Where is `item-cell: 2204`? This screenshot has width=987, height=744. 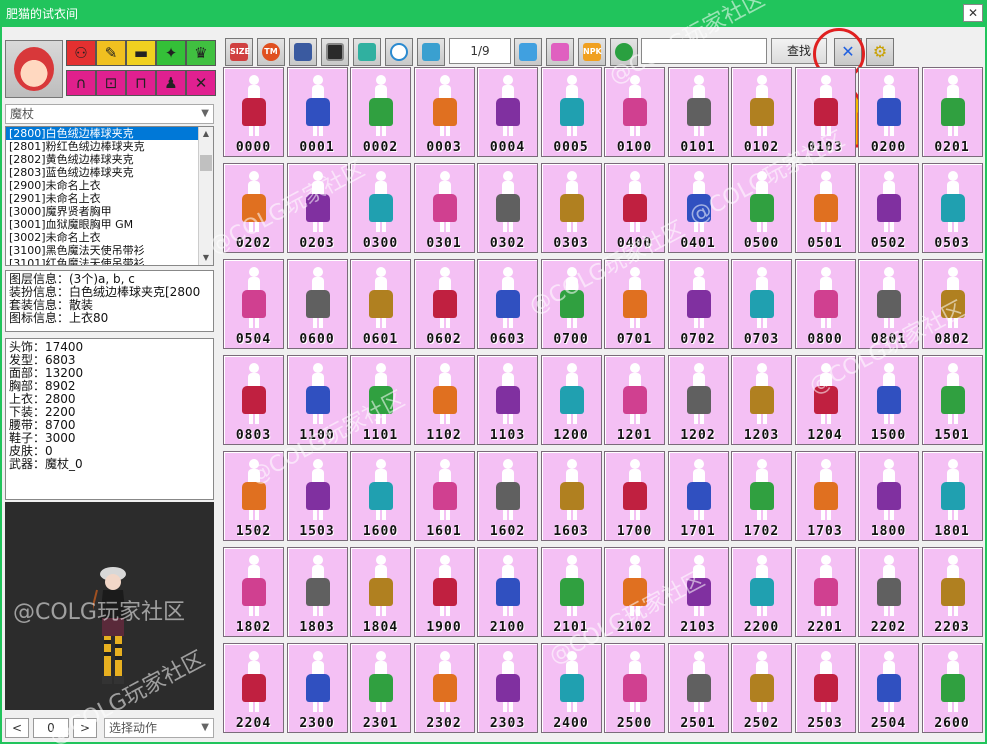
item-cell: 2204 is located at coordinates (253, 688).